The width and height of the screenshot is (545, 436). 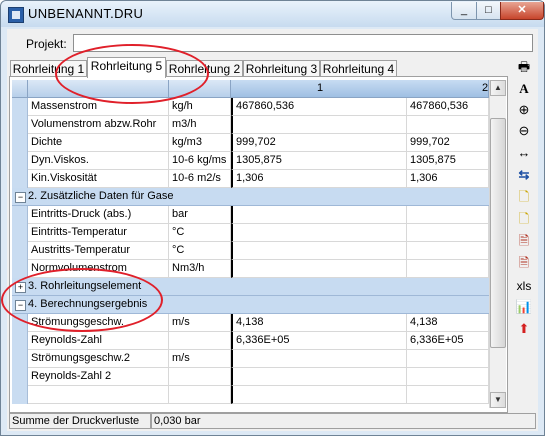 What do you see at coordinates (524, 175) in the screenshot?
I see `swap-columns-icon: ⇆` at bounding box center [524, 175].